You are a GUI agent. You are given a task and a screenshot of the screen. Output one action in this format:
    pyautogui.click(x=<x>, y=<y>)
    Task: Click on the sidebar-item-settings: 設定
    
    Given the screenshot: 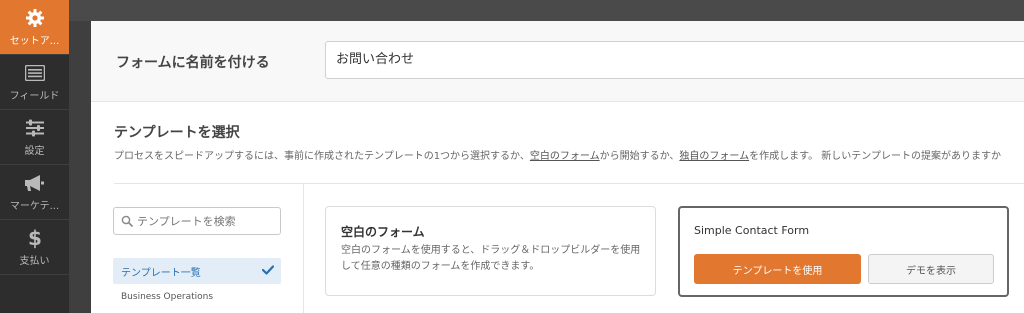 What is the action you would take?
    pyautogui.click(x=34, y=137)
    